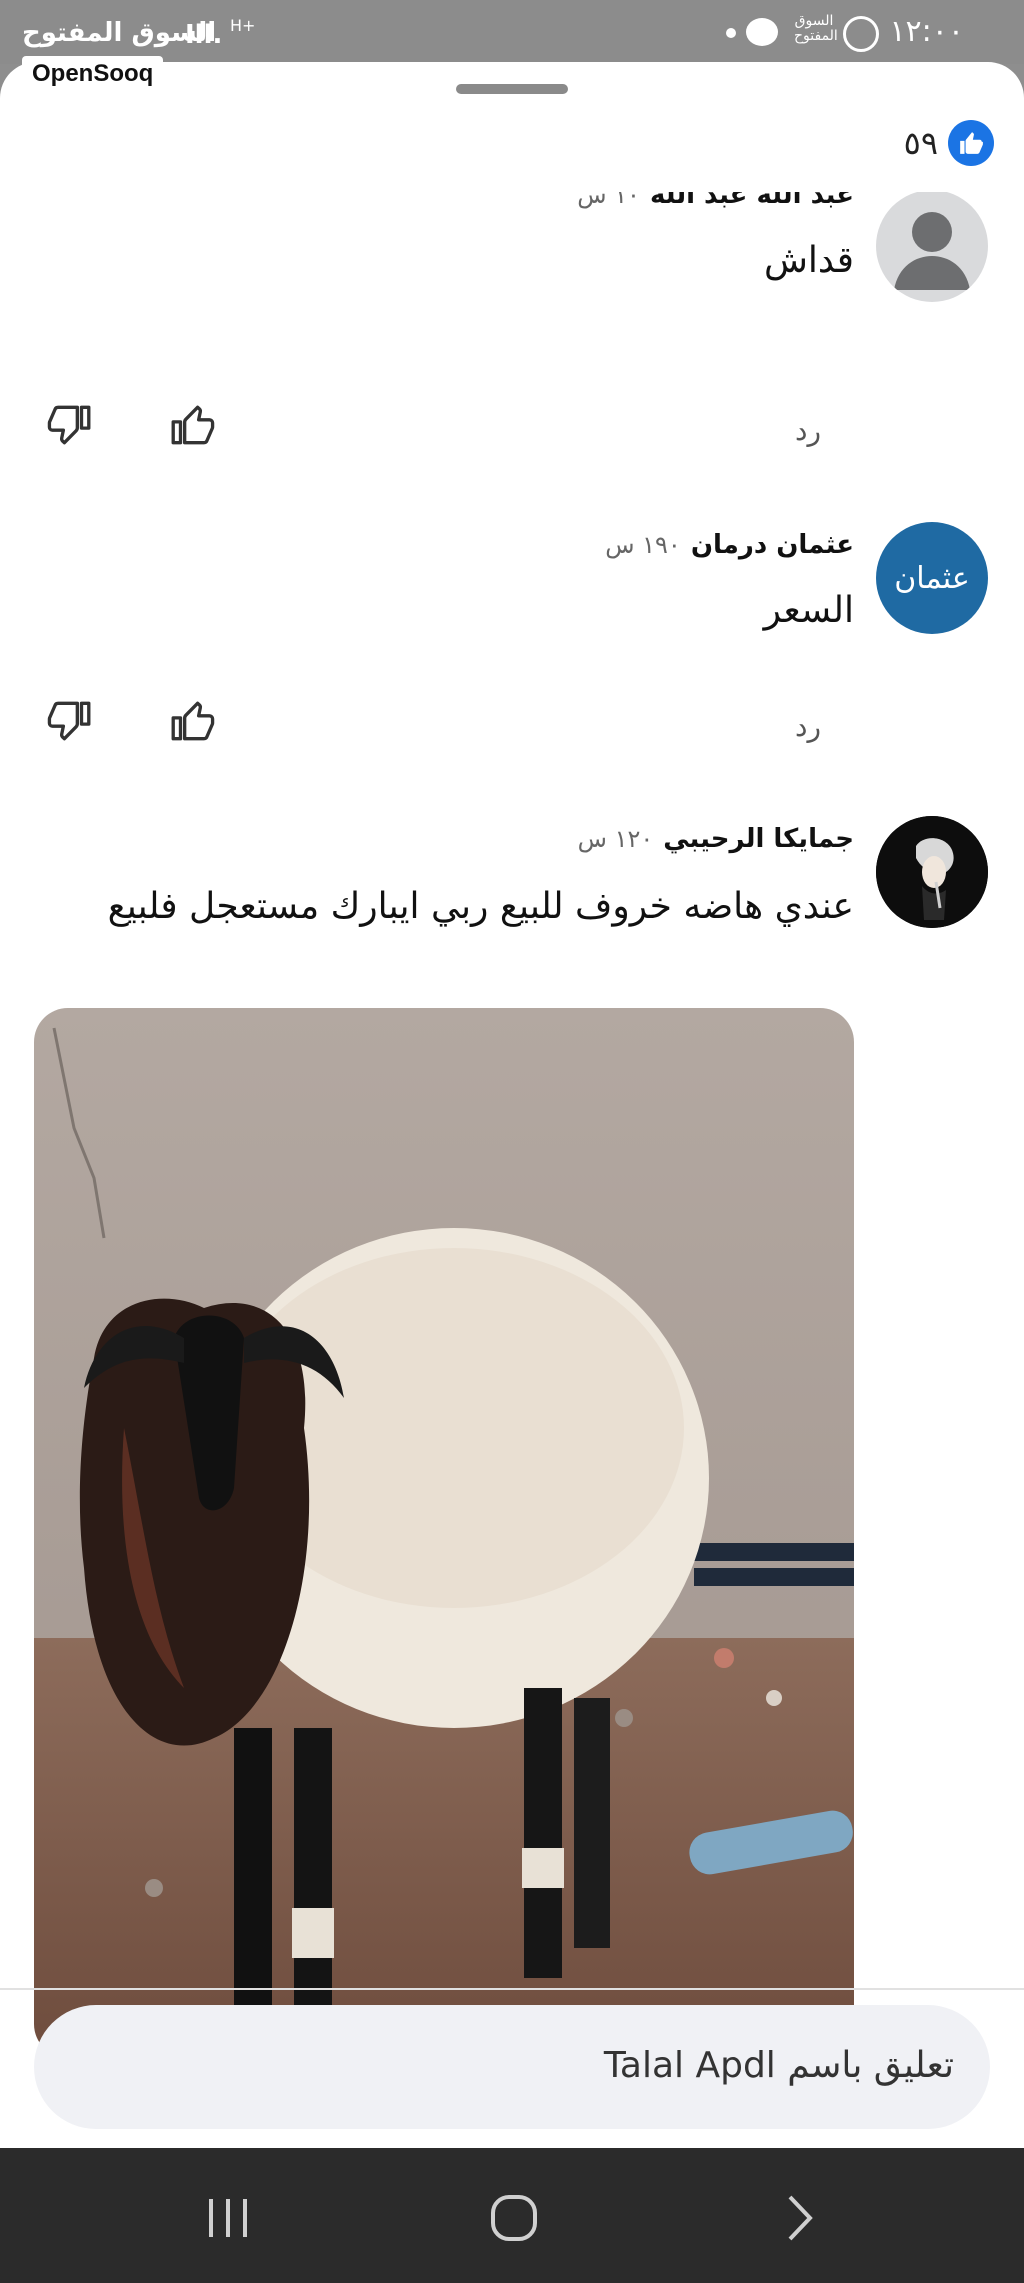 The width and height of the screenshot is (1024, 2283). I want to click on home-icon, so click(514, 2218).